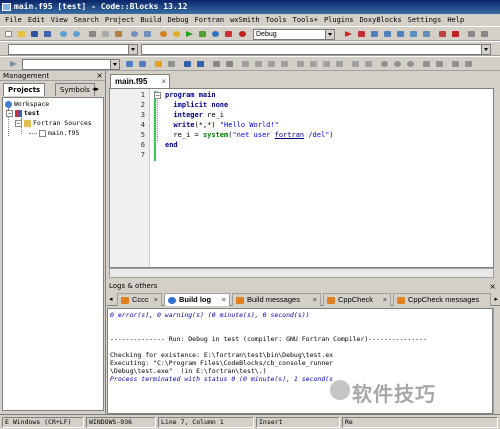  What do you see at coordinates (361, 34) in the screenshot?
I see `run-to-cursor-icon` at bounding box center [361, 34].